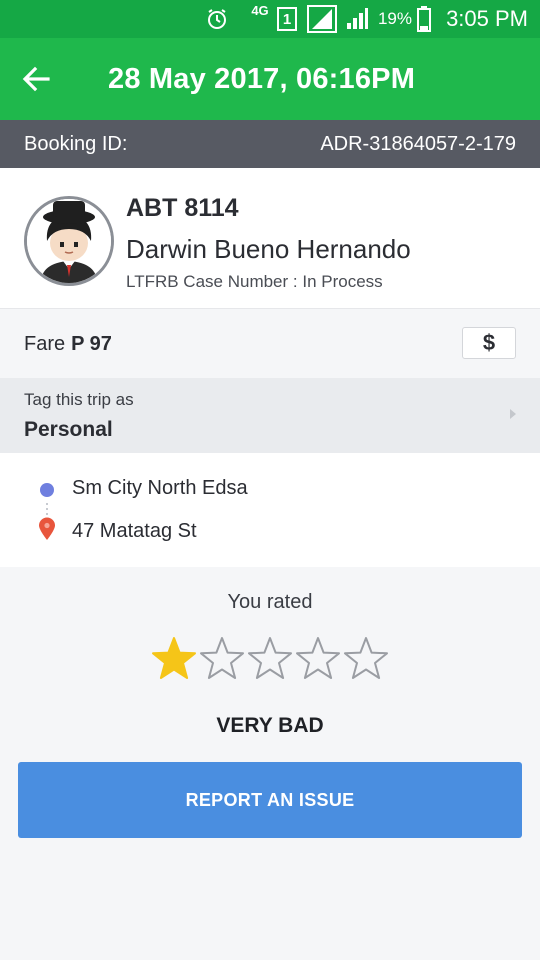 Image resolution: width=540 pixels, height=960 pixels. Describe the element at coordinates (47, 490) in the screenshot. I see `pickup-dot-icon` at that location.